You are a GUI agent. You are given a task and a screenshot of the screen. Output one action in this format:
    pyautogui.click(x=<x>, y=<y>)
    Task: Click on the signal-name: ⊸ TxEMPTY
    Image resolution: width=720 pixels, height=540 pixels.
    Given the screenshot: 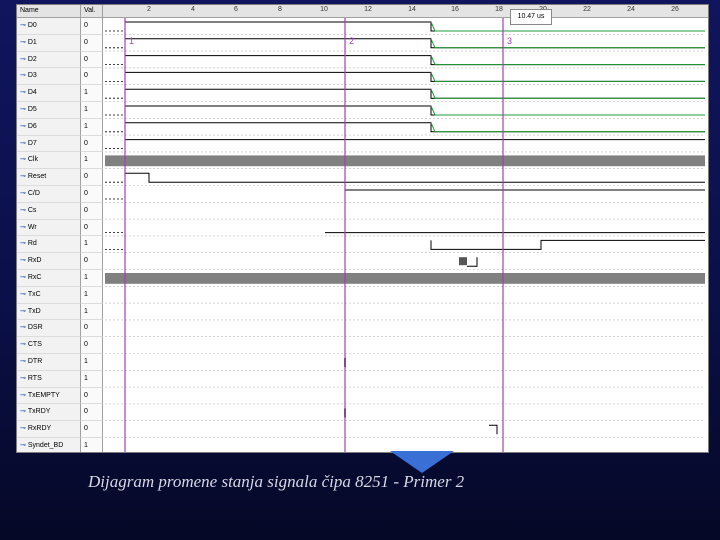 What is the action you would take?
    pyautogui.click(x=49, y=396)
    